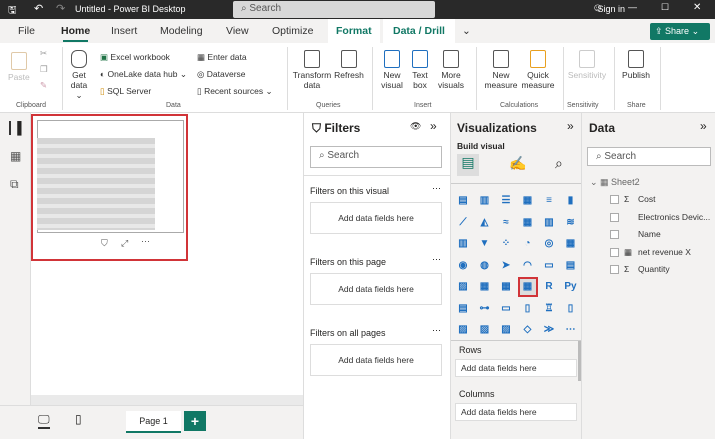 This screenshot has height=439, width=715. What do you see at coordinates (19, 67) in the screenshot?
I see `paste-button: Paste` at bounding box center [19, 67].